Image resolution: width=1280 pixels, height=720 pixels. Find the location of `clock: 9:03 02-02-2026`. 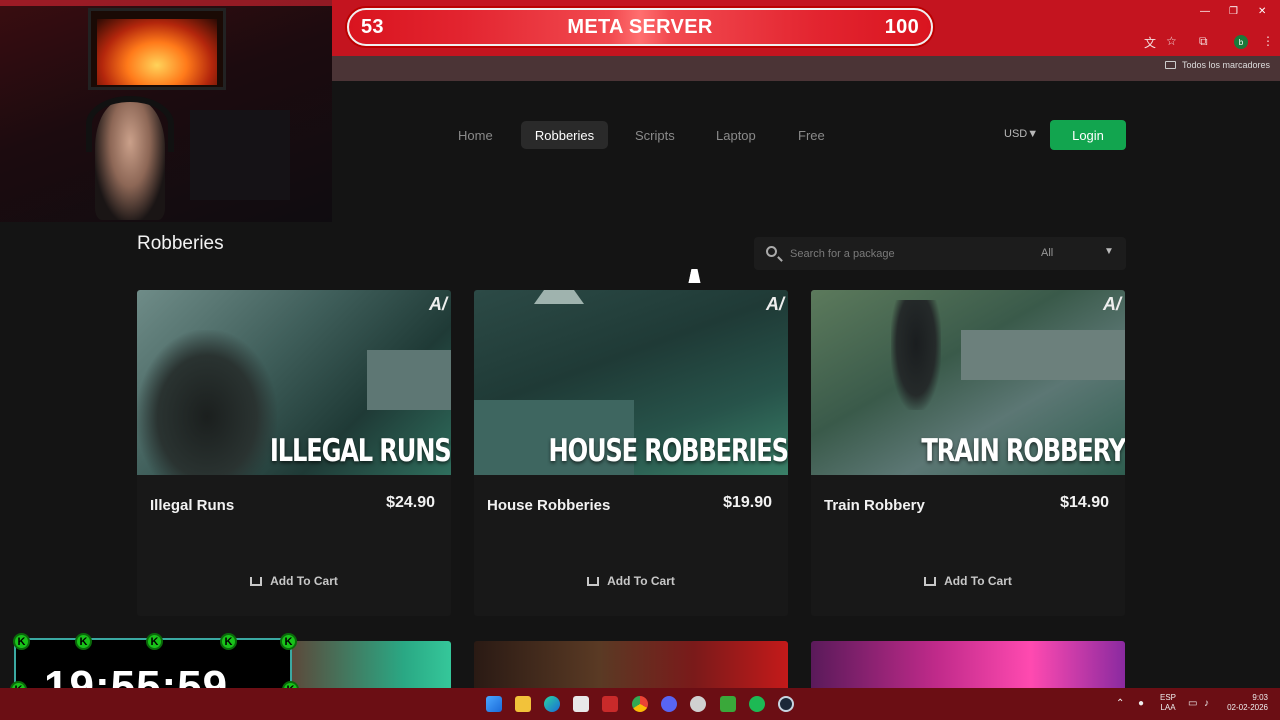

clock: 9:03 02-02-2026 is located at coordinates (1245, 703).